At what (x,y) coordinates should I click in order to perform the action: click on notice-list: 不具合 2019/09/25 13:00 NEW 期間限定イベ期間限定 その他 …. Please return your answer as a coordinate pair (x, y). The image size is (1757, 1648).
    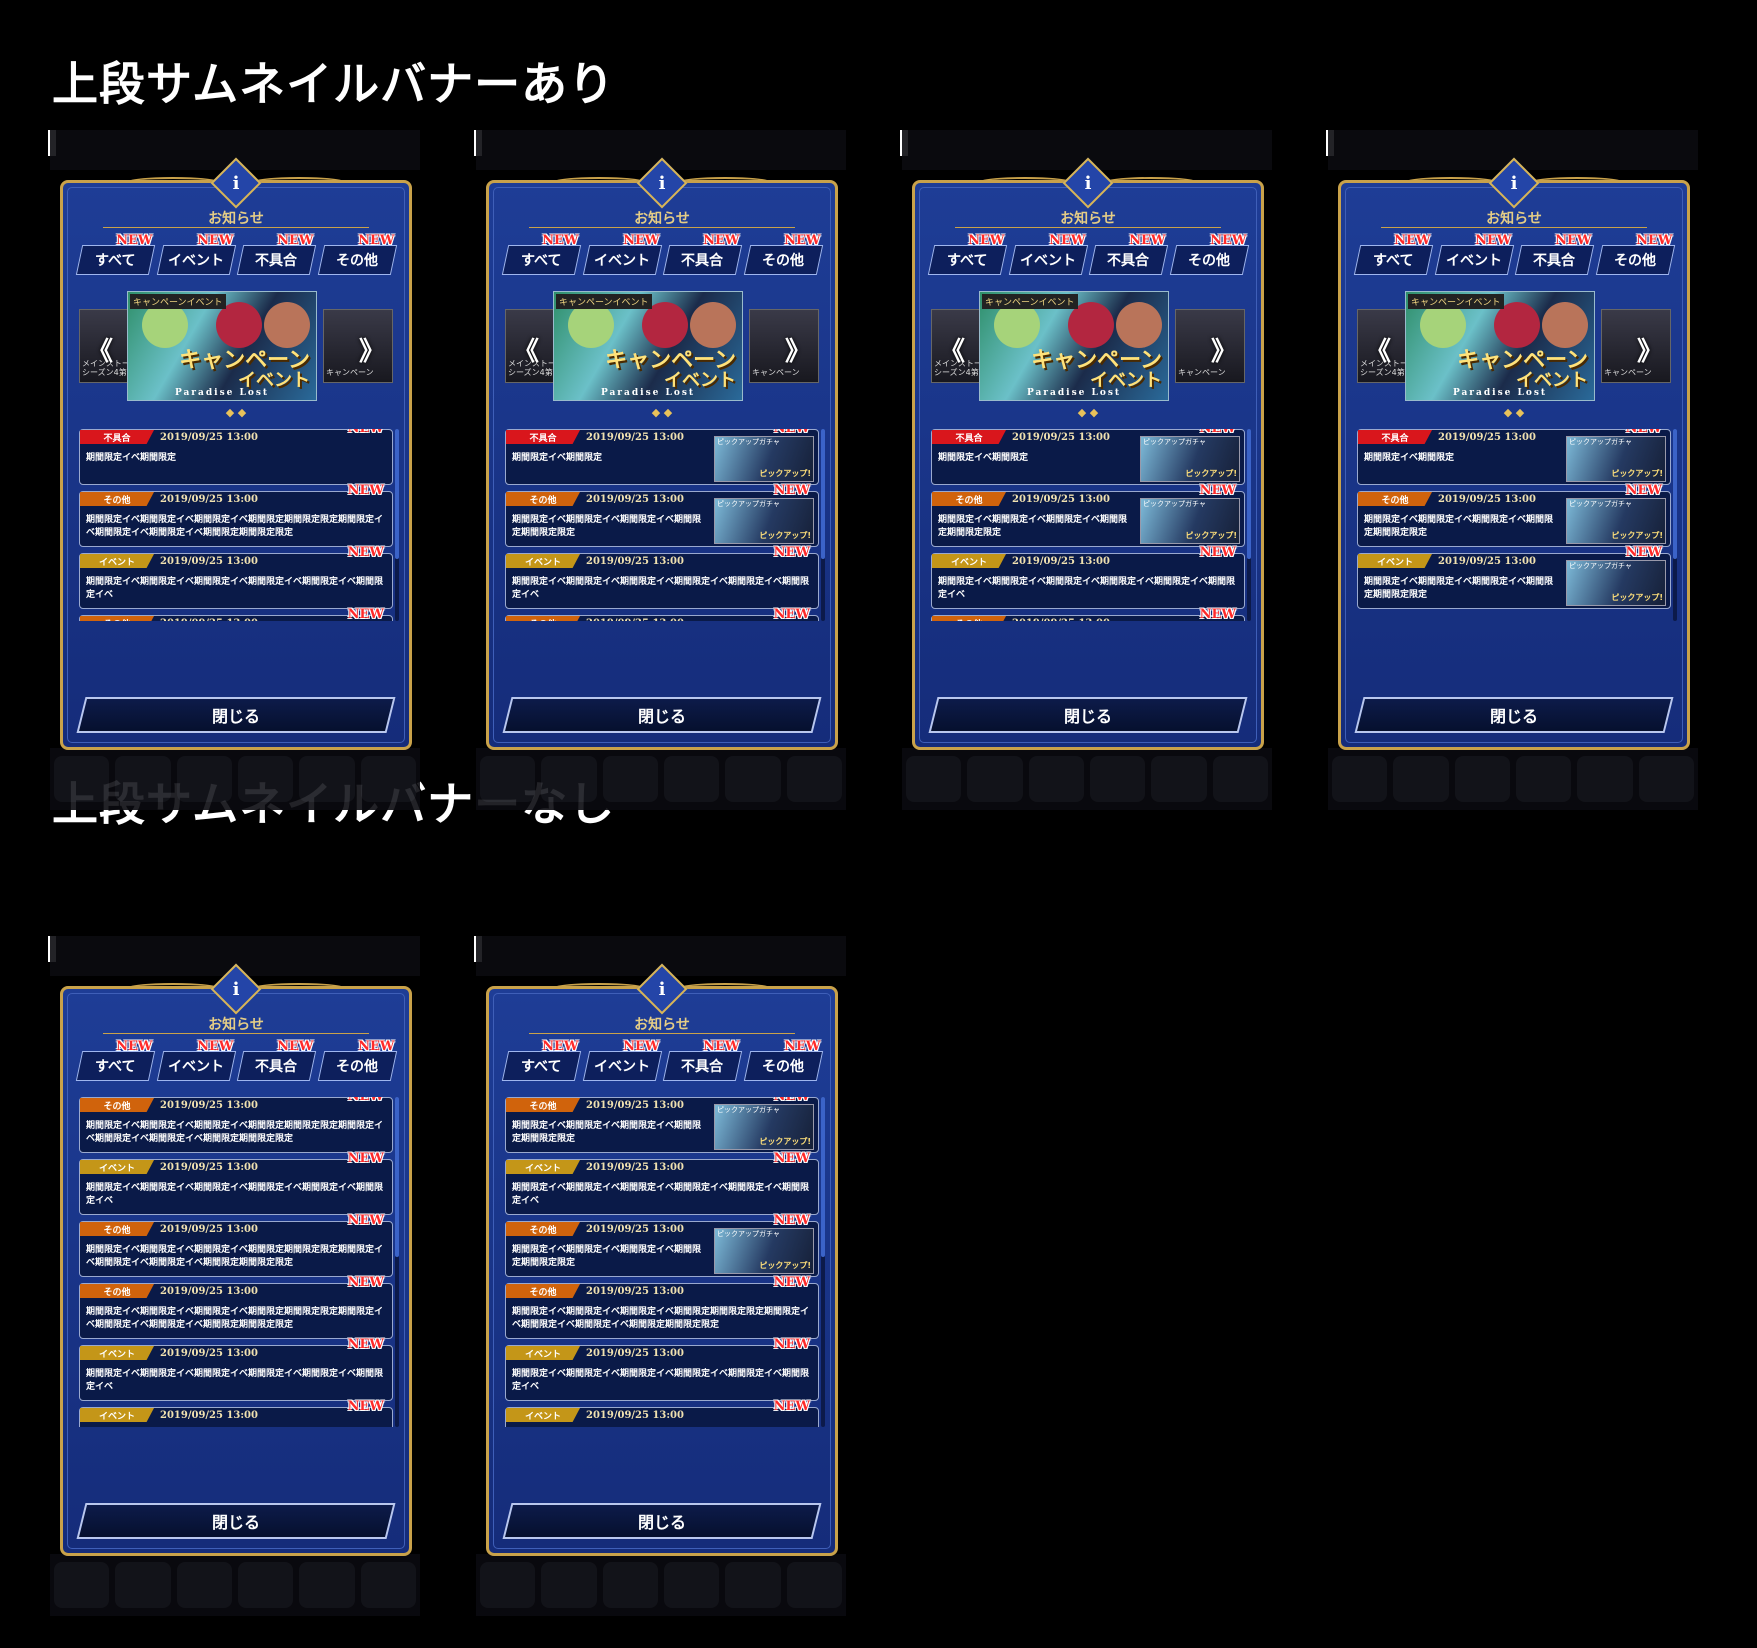
    Looking at the image, I should click on (236, 525).